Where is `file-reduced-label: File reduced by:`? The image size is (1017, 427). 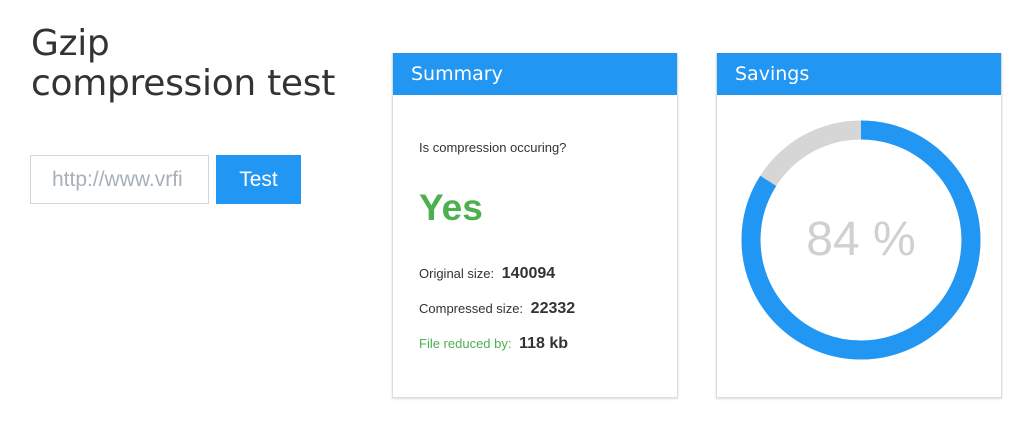
file-reduced-label: File reduced by: is located at coordinates (465, 343).